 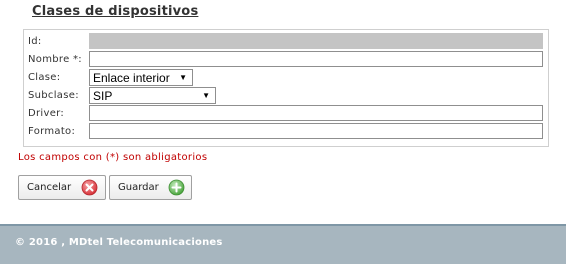 I want to click on cancel-x-icon, so click(x=89, y=187).